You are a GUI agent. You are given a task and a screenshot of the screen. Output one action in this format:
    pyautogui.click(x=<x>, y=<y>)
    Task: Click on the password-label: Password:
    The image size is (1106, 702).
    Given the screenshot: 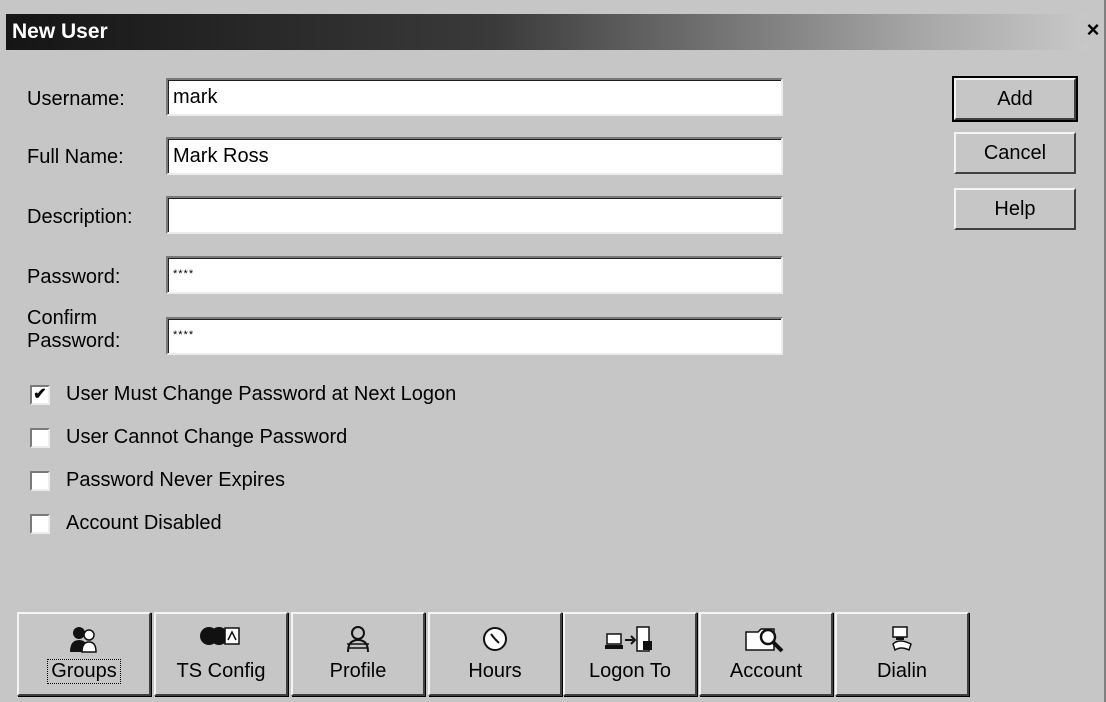 What is the action you would take?
    pyautogui.click(x=74, y=277)
    